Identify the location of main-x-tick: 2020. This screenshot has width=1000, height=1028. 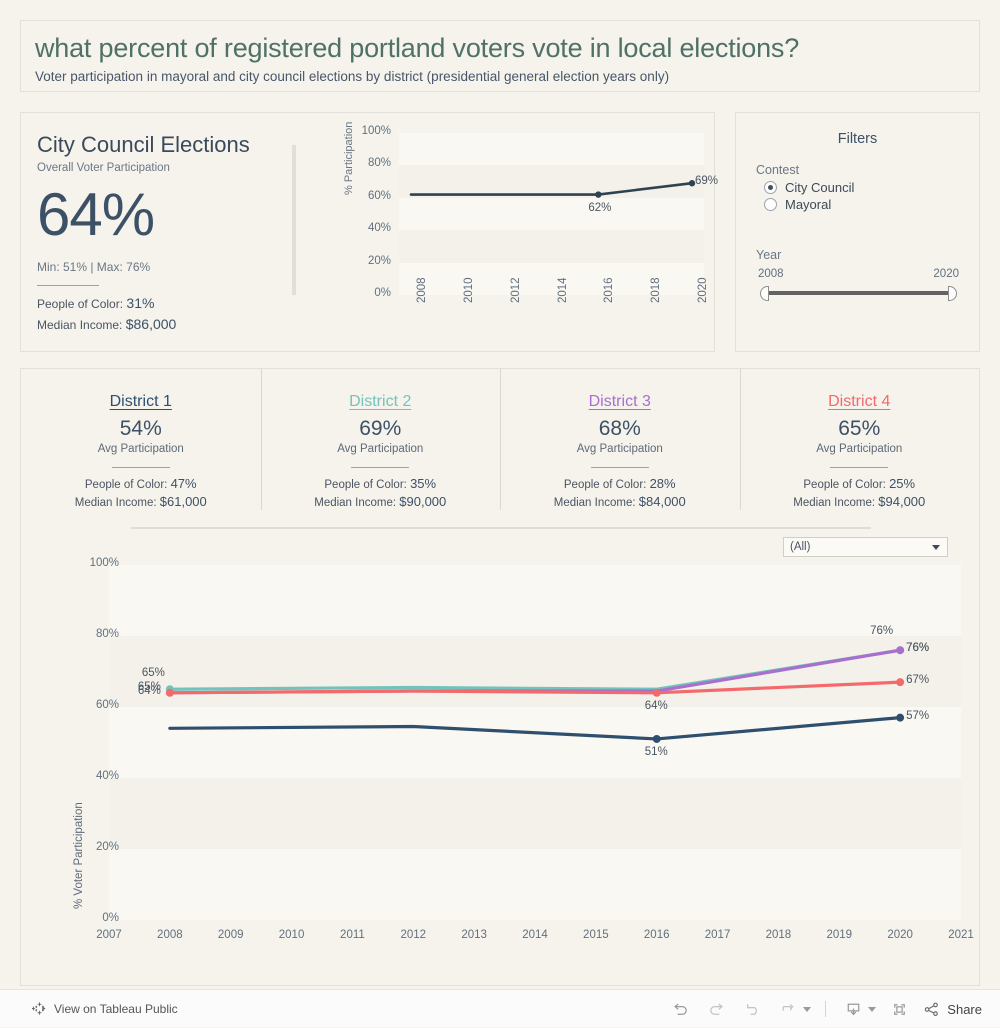
(900, 935).